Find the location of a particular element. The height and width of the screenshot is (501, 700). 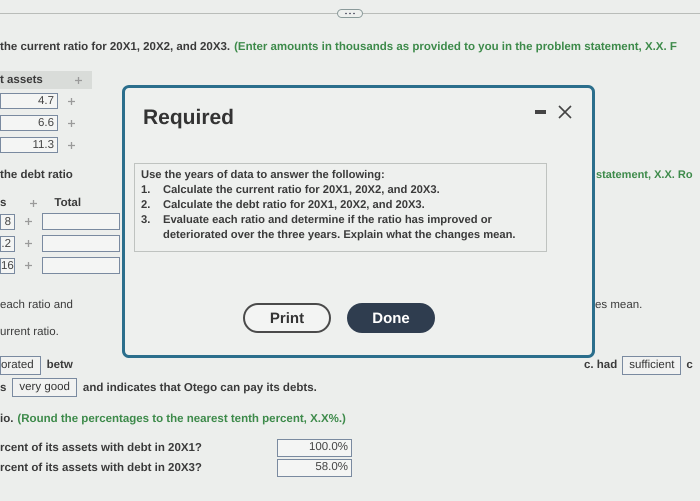

header-text: Total is located at coordinates (68, 203).